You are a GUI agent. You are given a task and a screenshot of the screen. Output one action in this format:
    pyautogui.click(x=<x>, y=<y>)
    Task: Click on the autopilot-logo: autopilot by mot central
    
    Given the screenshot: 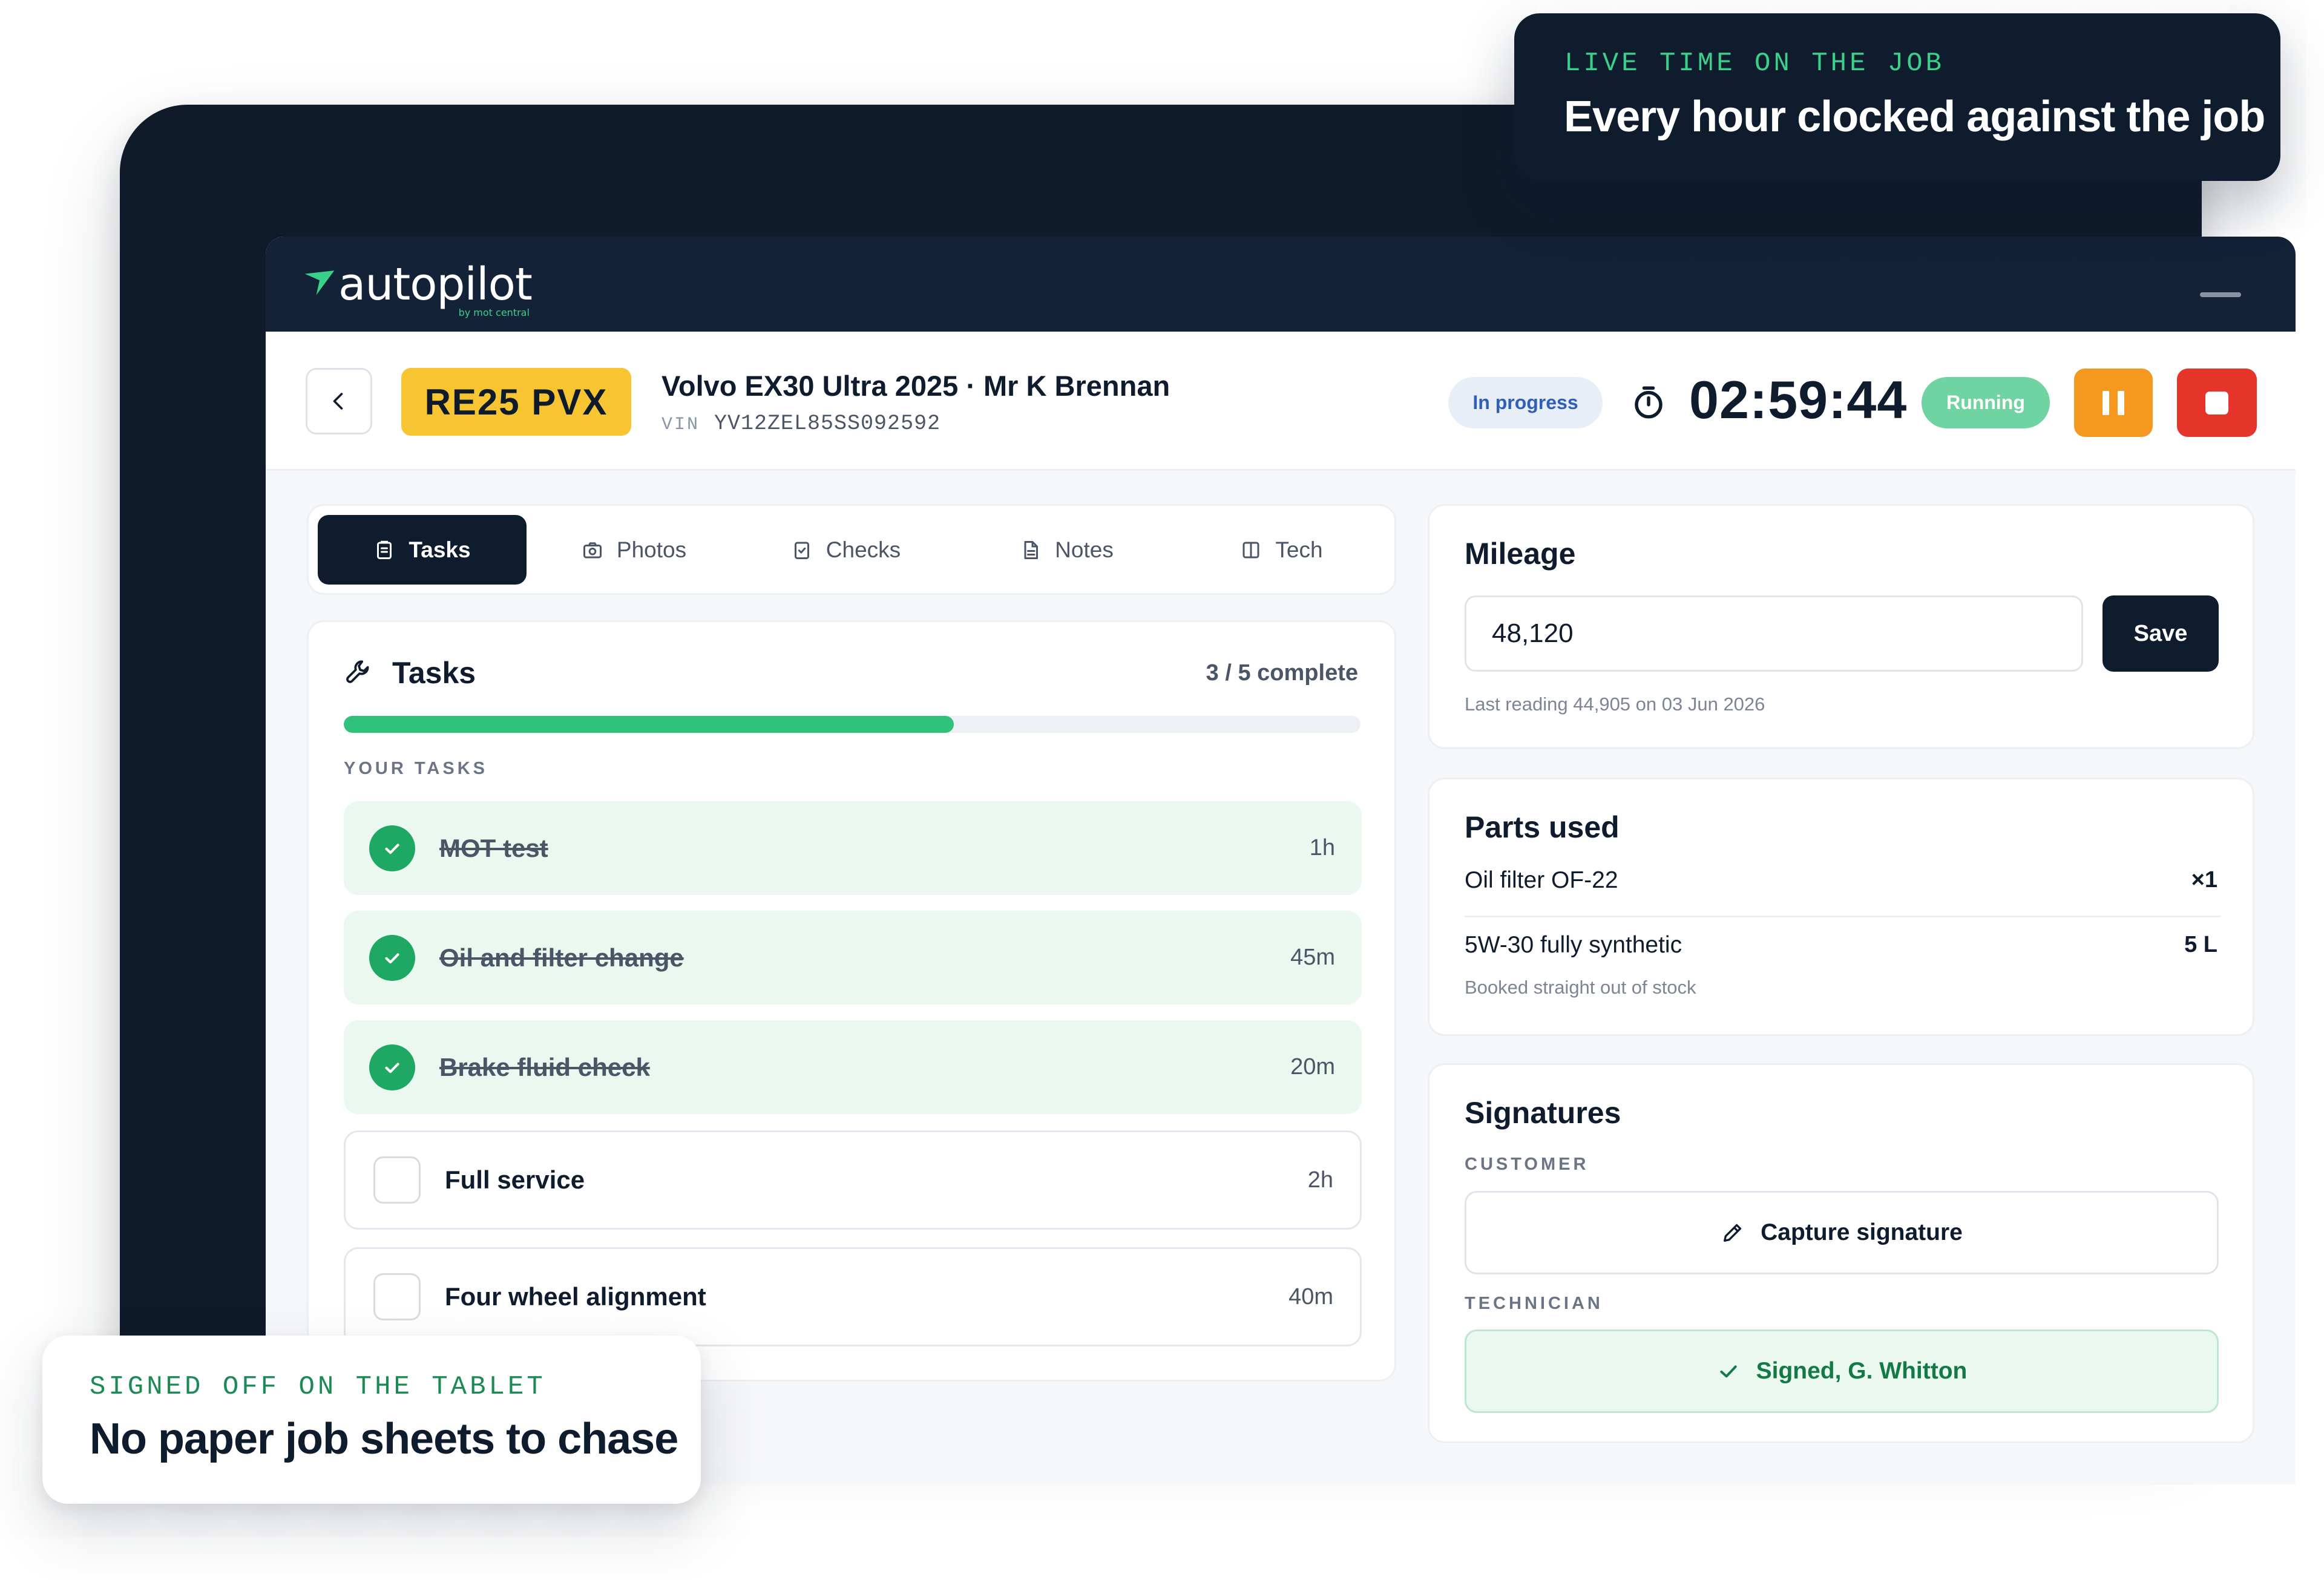 What is the action you would take?
    pyautogui.click(x=418, y=288)
    